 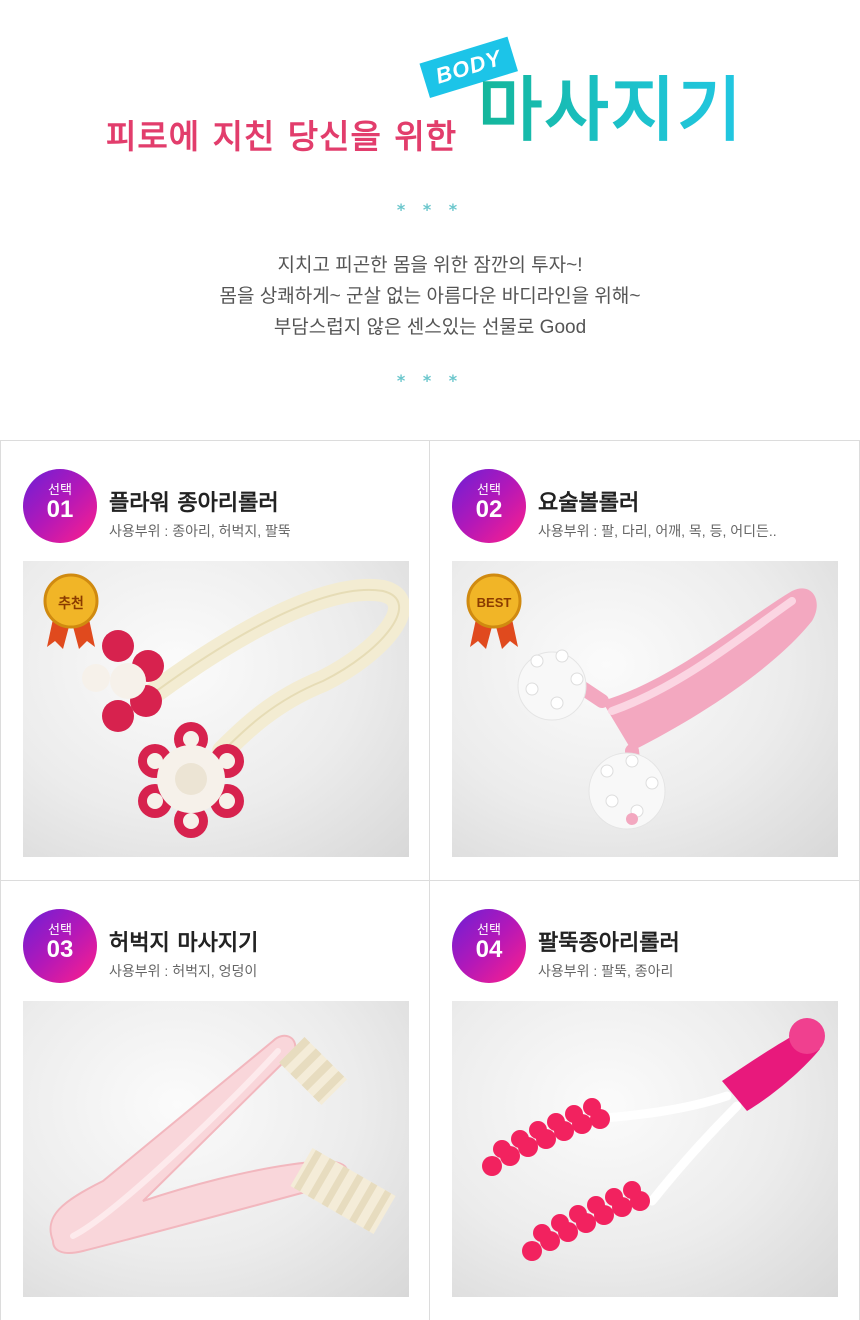 I want to click on description-line: 지치고 피곤한 몸을 위한 잠깐의 투자~!, so click(x=430, y=265).